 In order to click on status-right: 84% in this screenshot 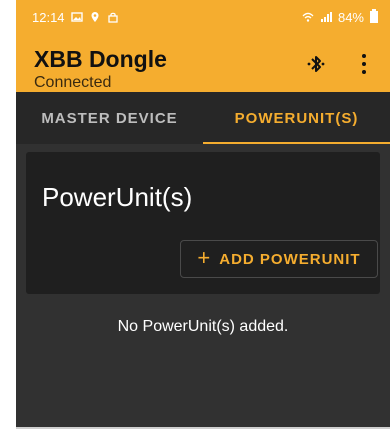, I will do `click(340, 17)`.